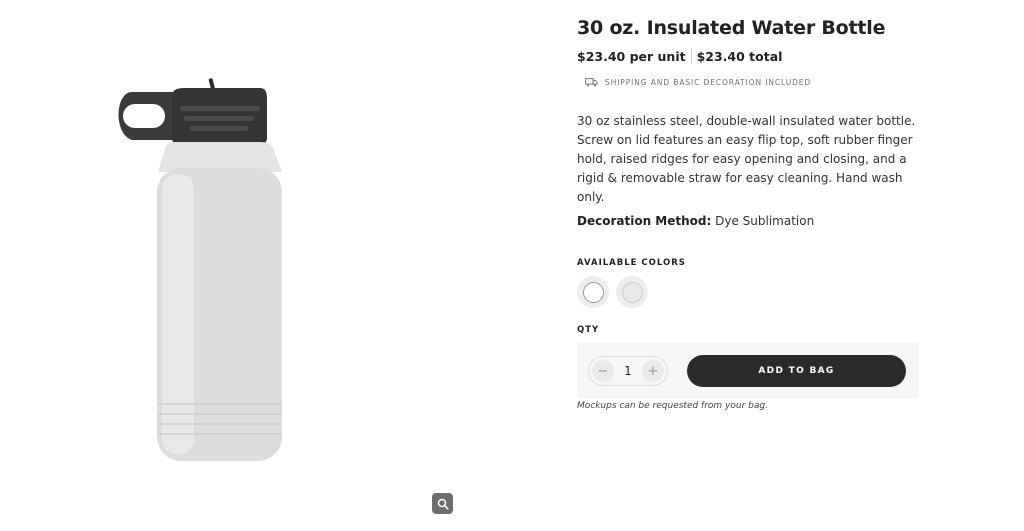 The height and width of the screenshot is (531, 1024). I want to click on price-row: $23.40 per unit $23.40 total, so click(679, 56).